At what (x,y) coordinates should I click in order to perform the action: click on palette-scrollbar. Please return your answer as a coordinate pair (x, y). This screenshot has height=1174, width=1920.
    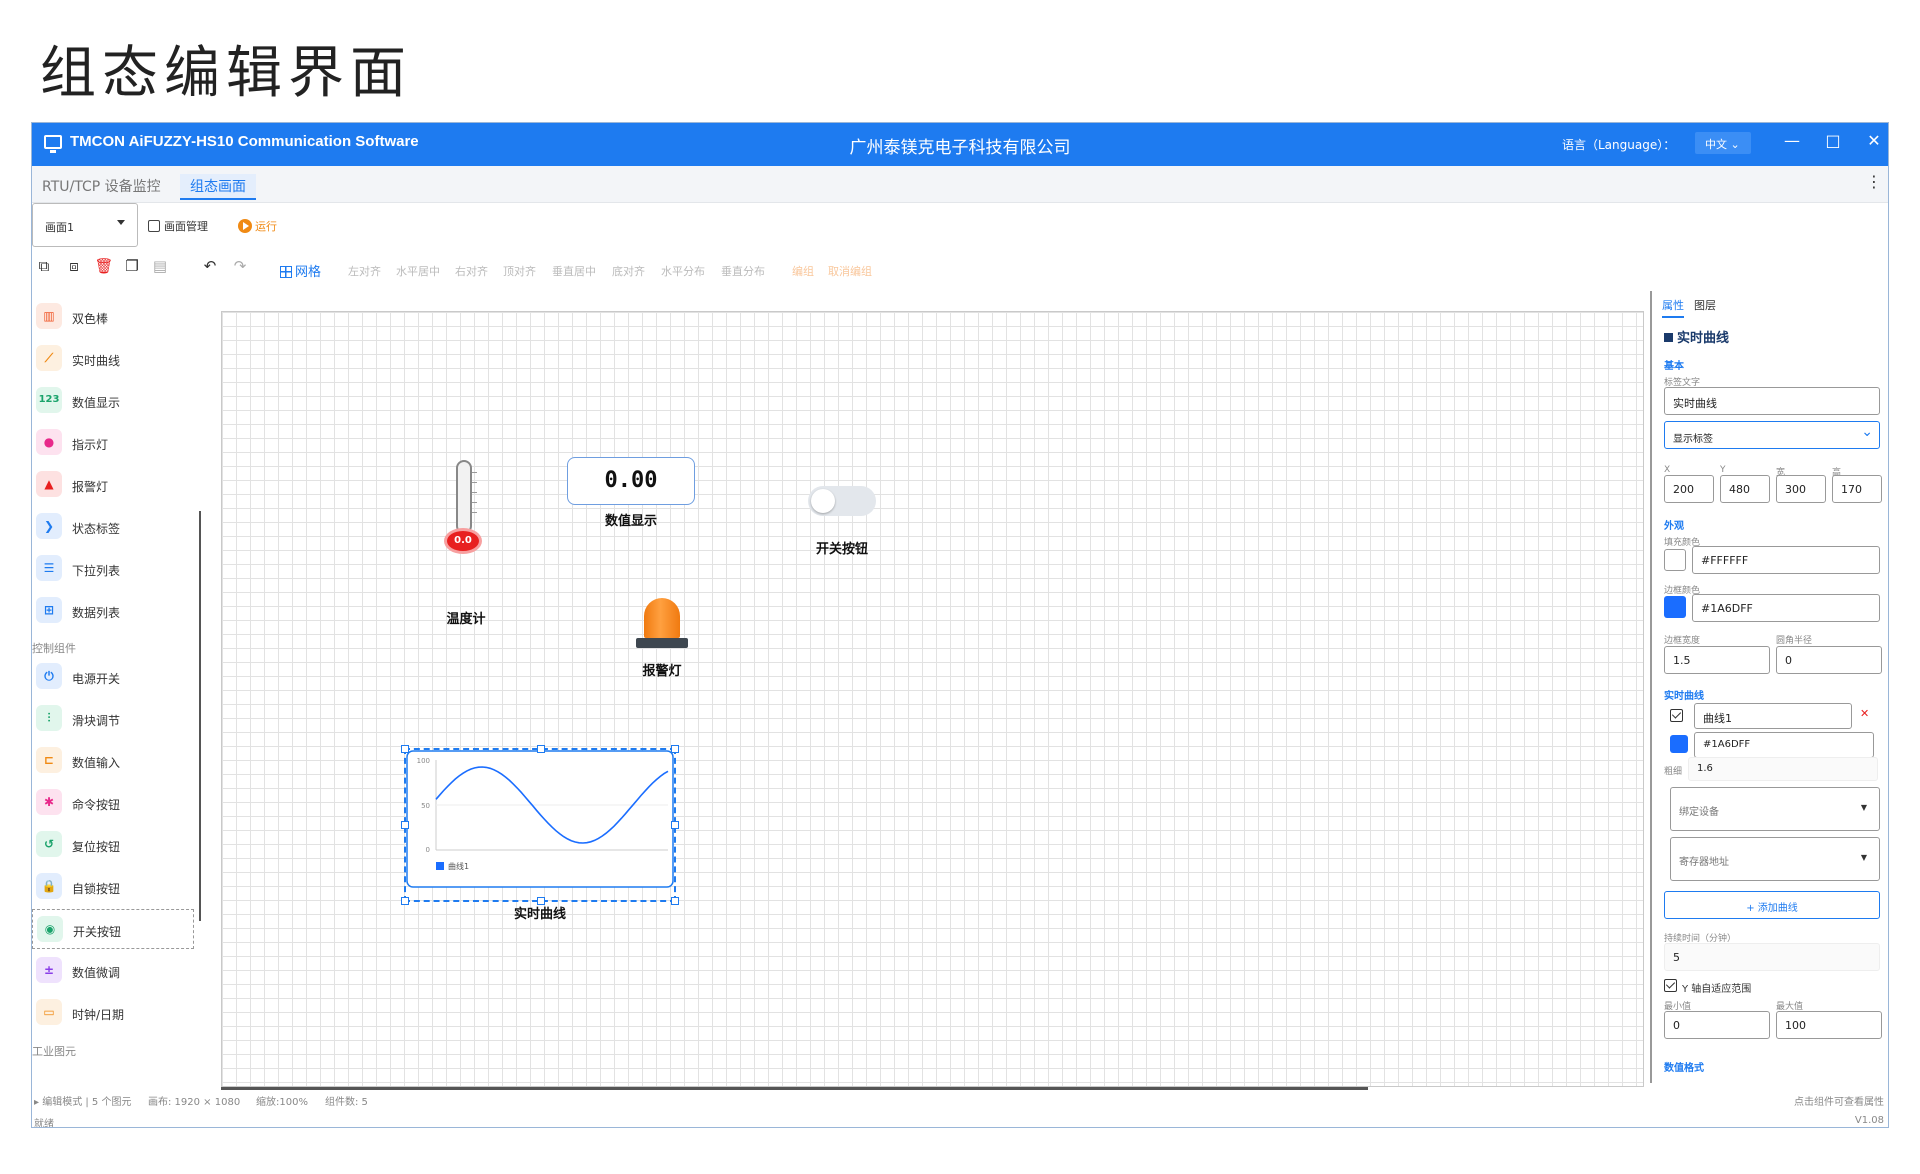
    Looking at the image, I should click on (200, 716).